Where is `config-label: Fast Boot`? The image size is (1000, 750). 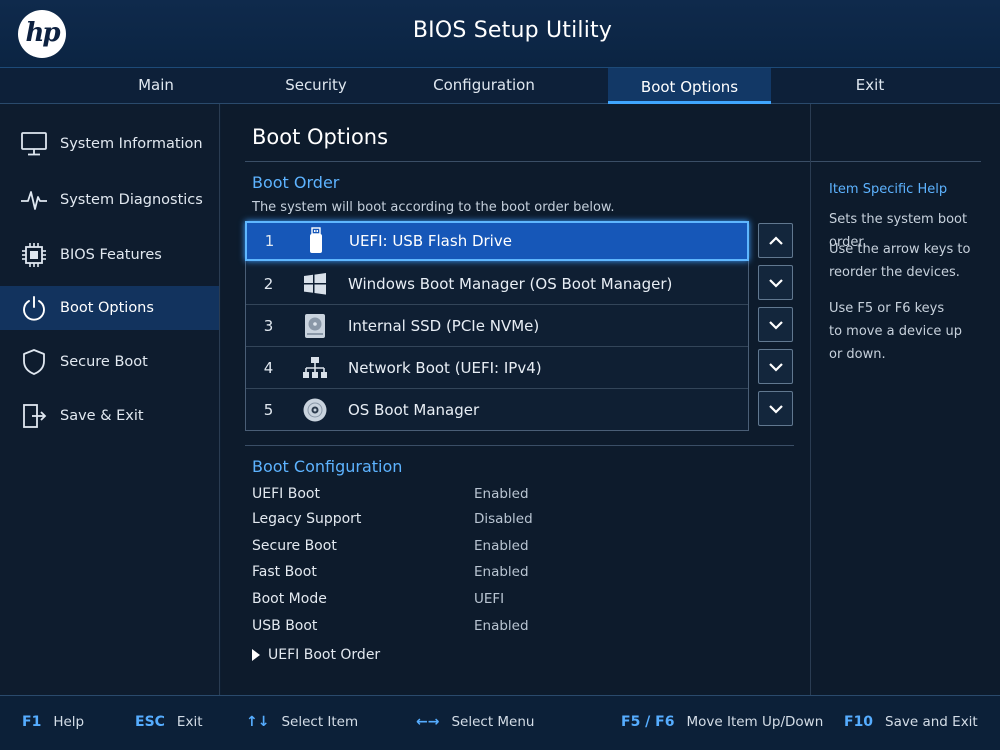
config-label: Fast Boot is located at coordinates (284, 572).